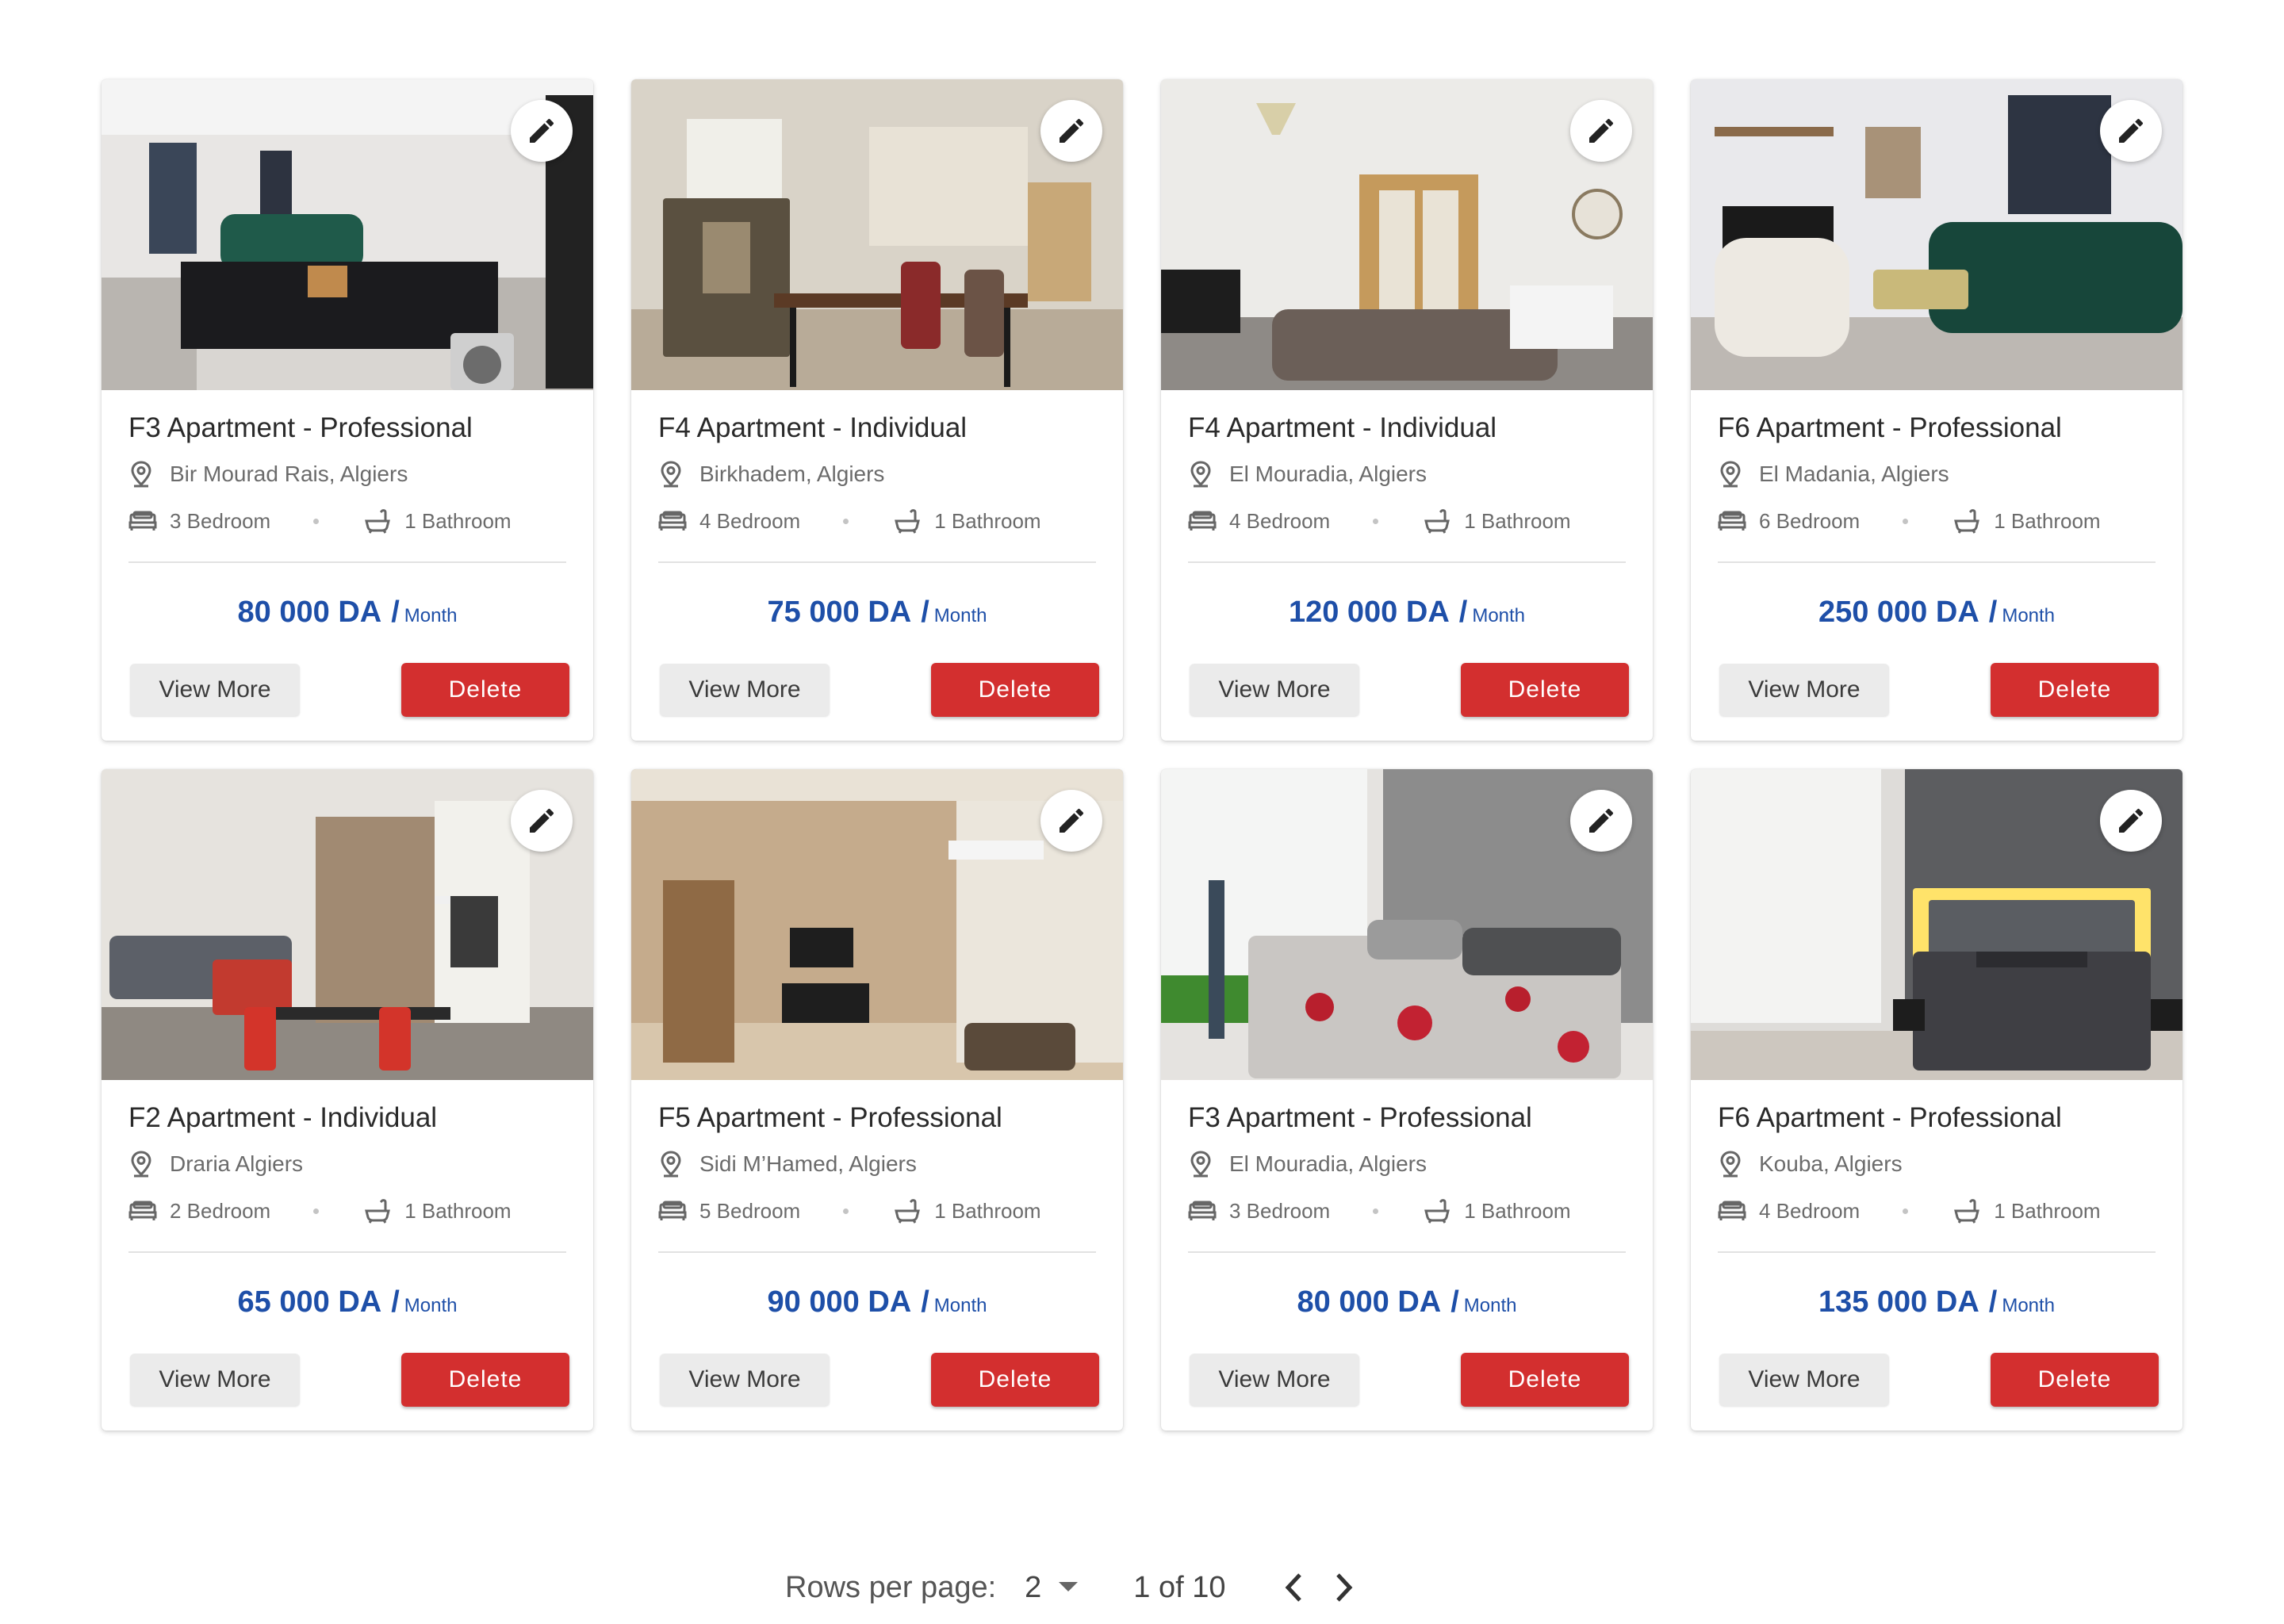 This screenshot has width=2284, height=1624. I want to click on listing-card: F2 Apartment - Individual Draria Algiers, so click(347, 1100).